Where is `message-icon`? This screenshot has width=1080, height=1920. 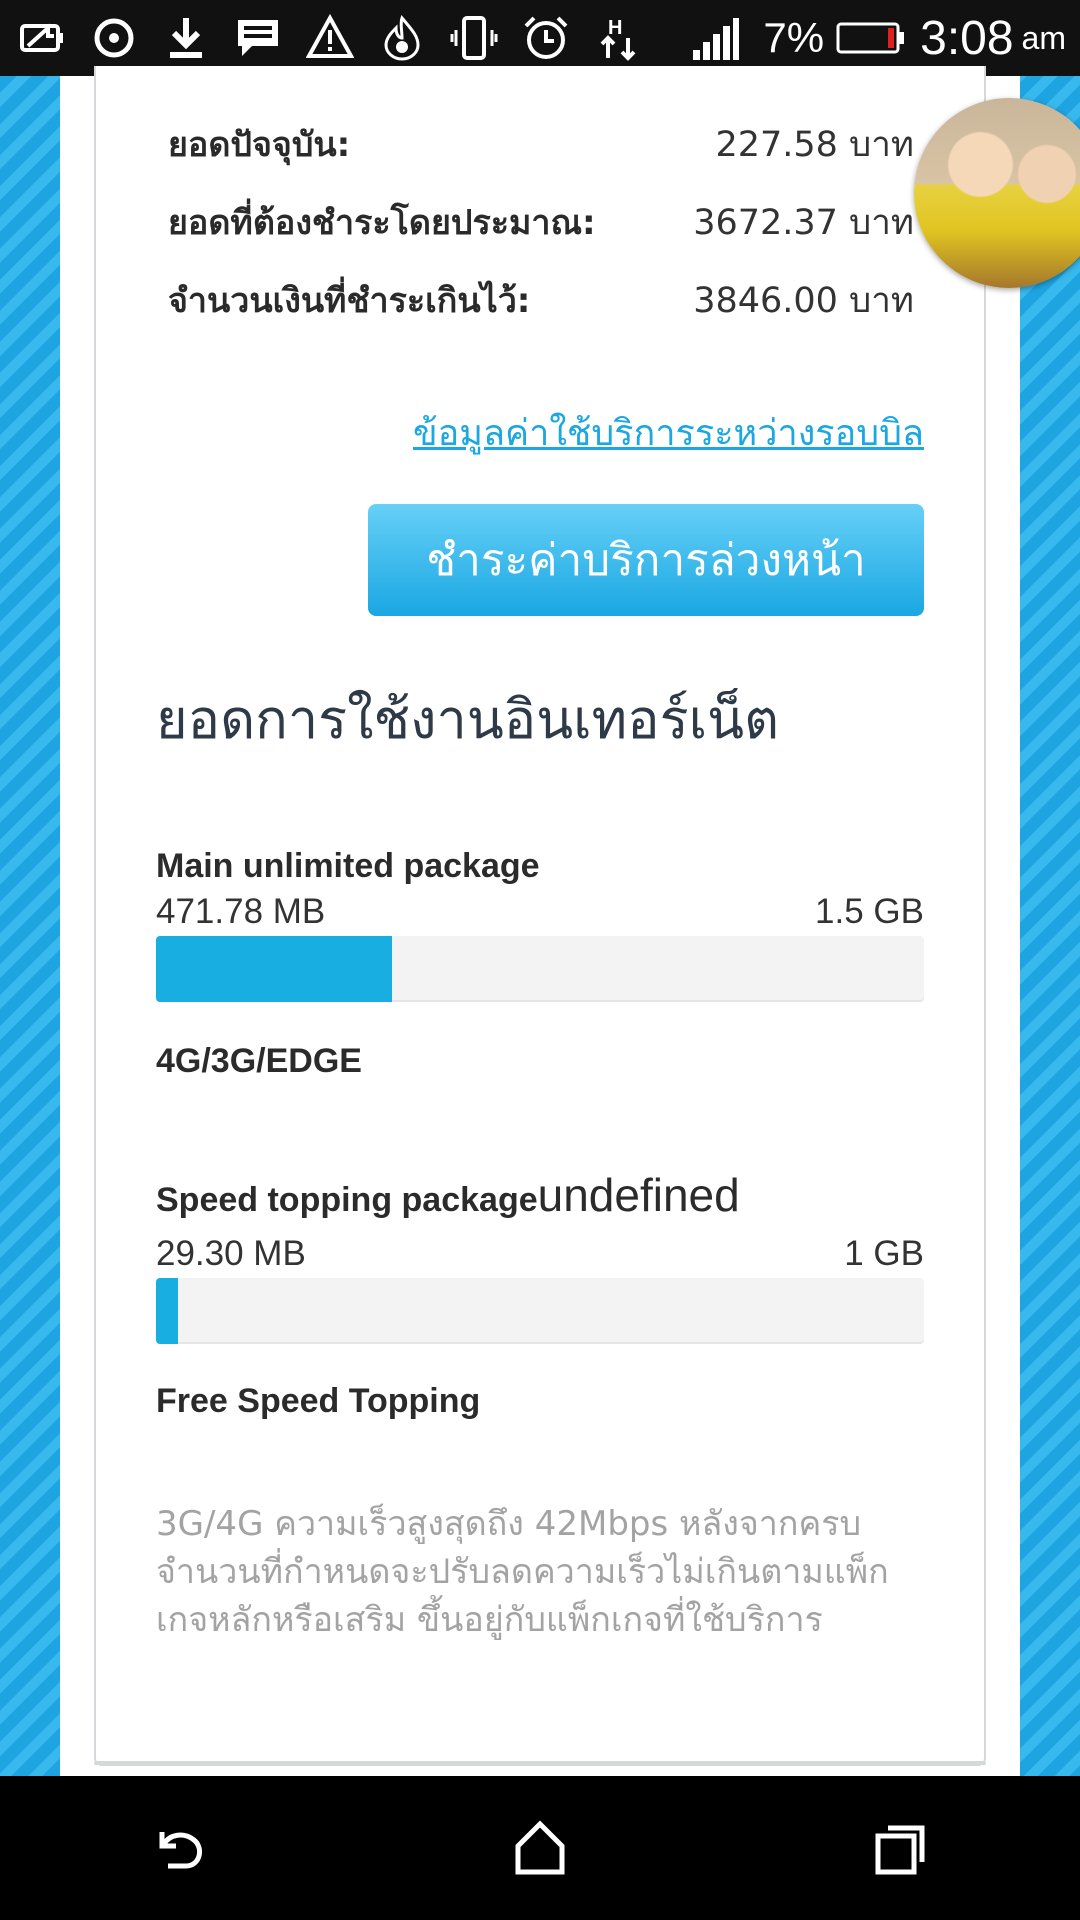 message-icon is located at coordinates (258, 38).